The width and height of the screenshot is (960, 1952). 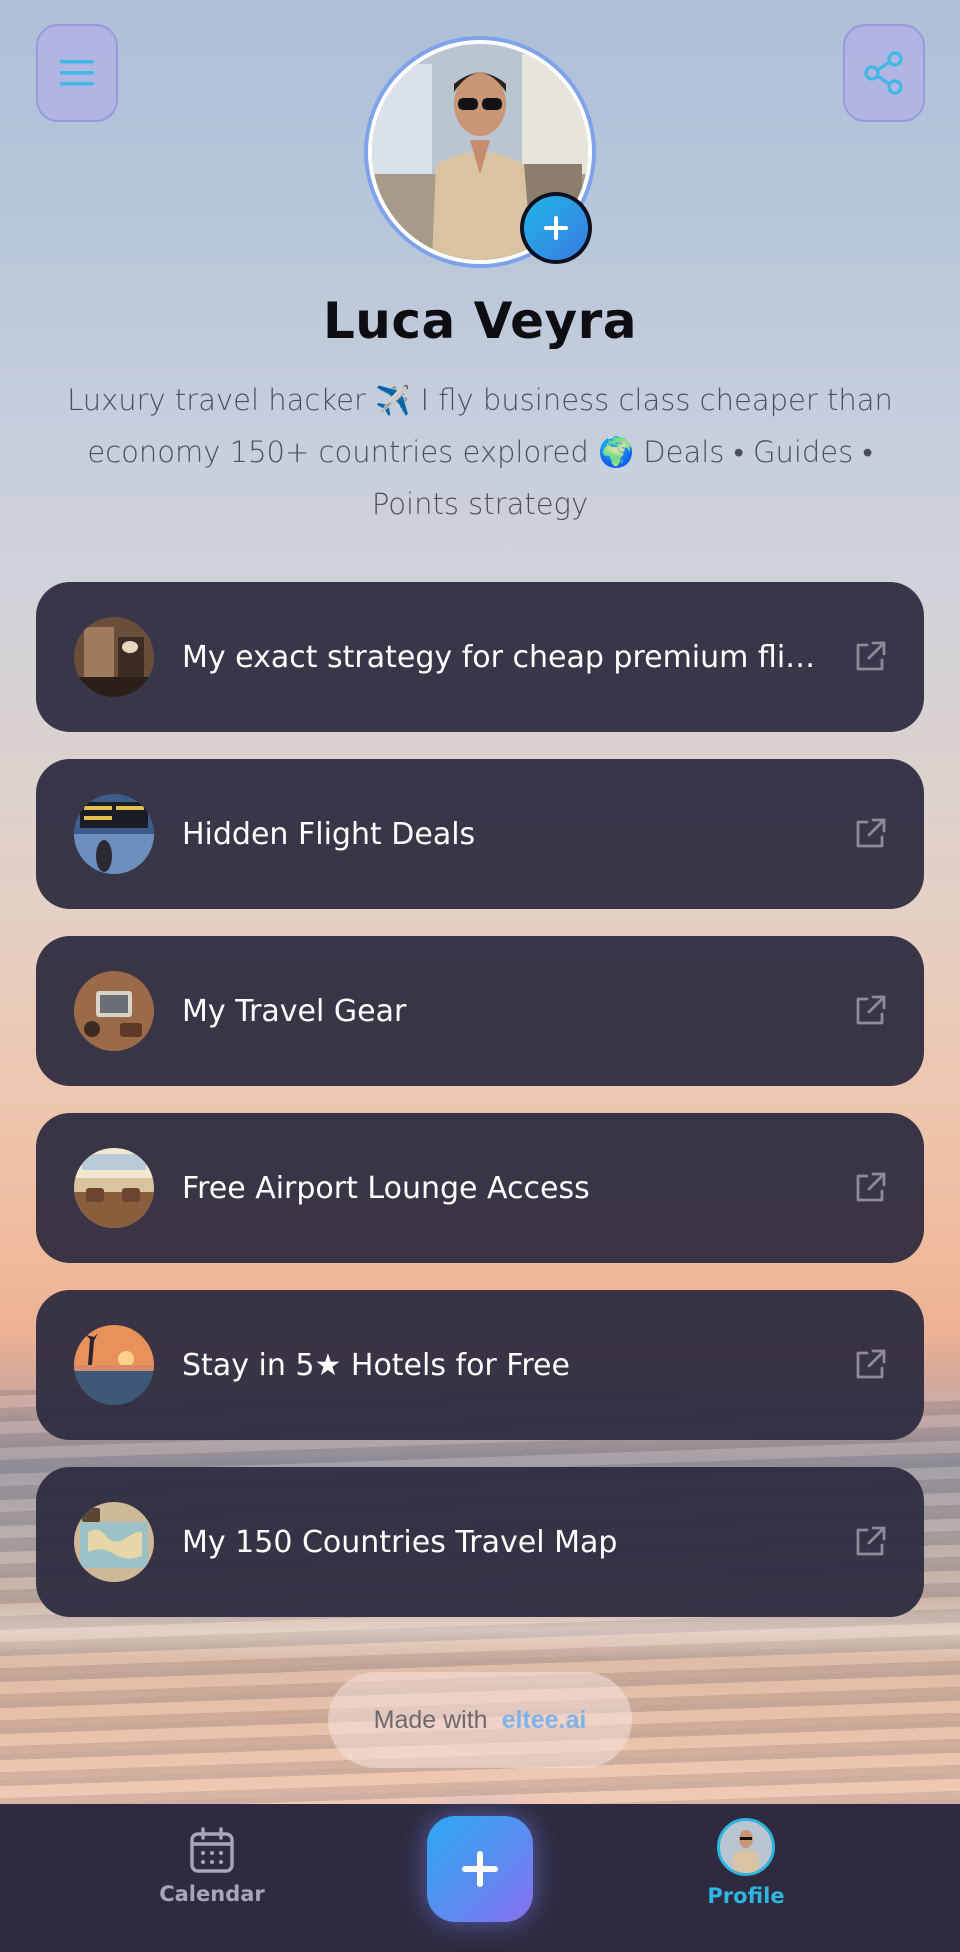 I want to click on share-button, so click(x=884, y=73).